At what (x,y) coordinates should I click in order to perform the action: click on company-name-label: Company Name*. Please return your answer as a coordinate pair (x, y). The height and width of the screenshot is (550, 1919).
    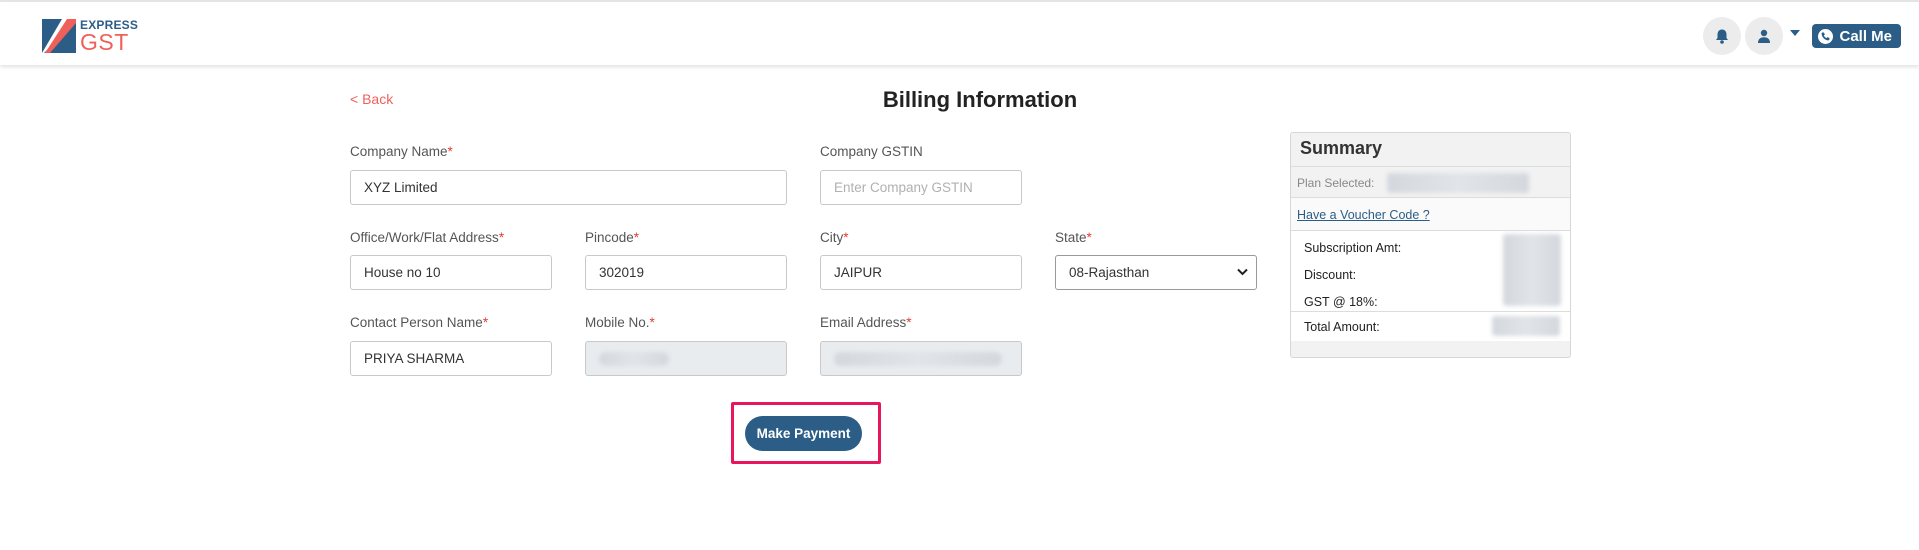
    Looking at the image, I should click on (401, 151).